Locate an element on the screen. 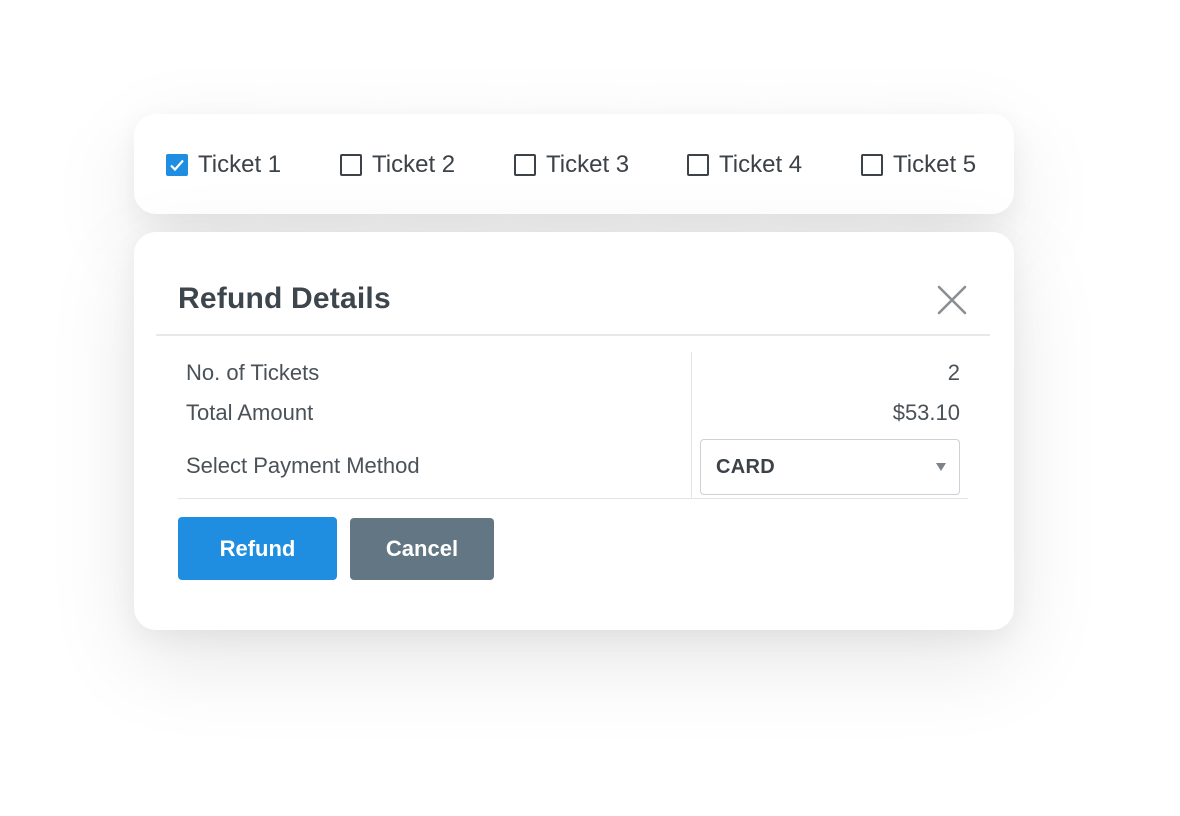  close-button is located at coordinates (952, 300).